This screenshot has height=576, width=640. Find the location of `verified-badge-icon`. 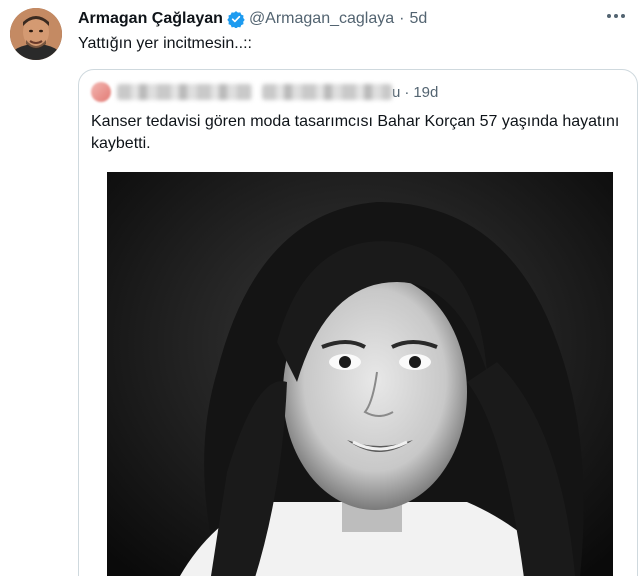

verified-badge-icon is located at coordinates (236, 19).